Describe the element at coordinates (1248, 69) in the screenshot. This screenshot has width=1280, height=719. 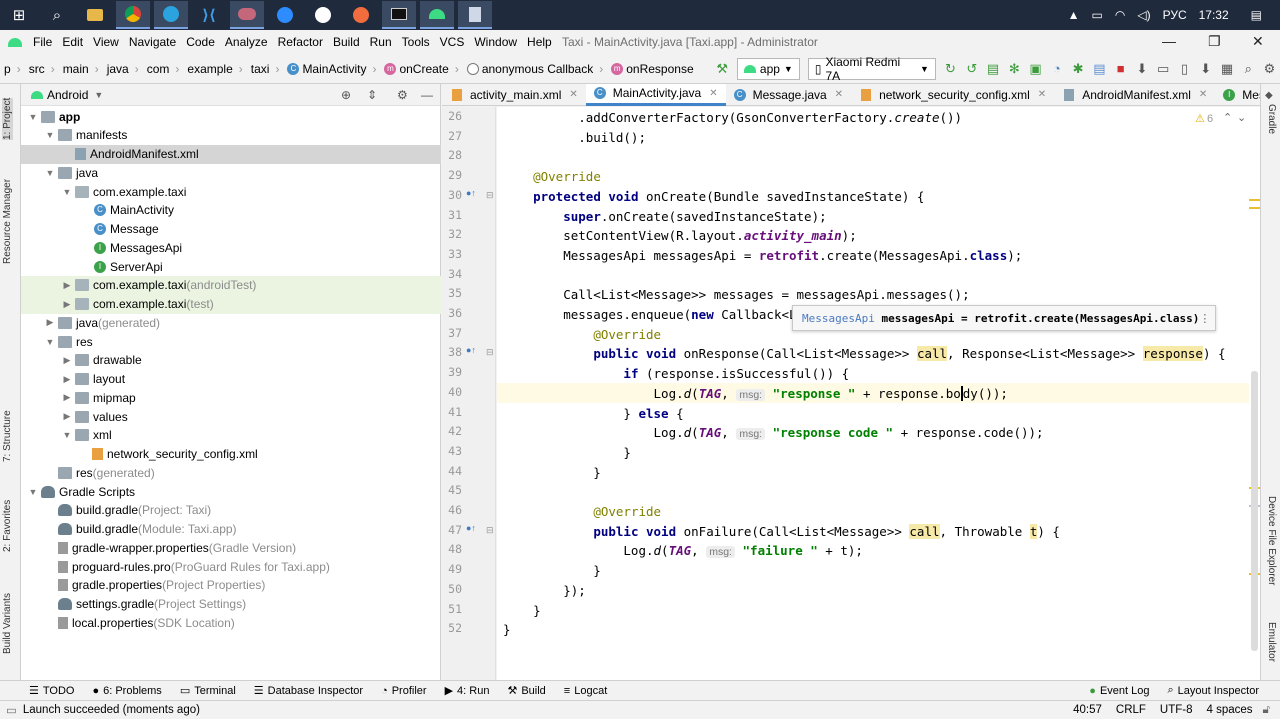
I see `search-everywhere-icon: ⌕` at that location.